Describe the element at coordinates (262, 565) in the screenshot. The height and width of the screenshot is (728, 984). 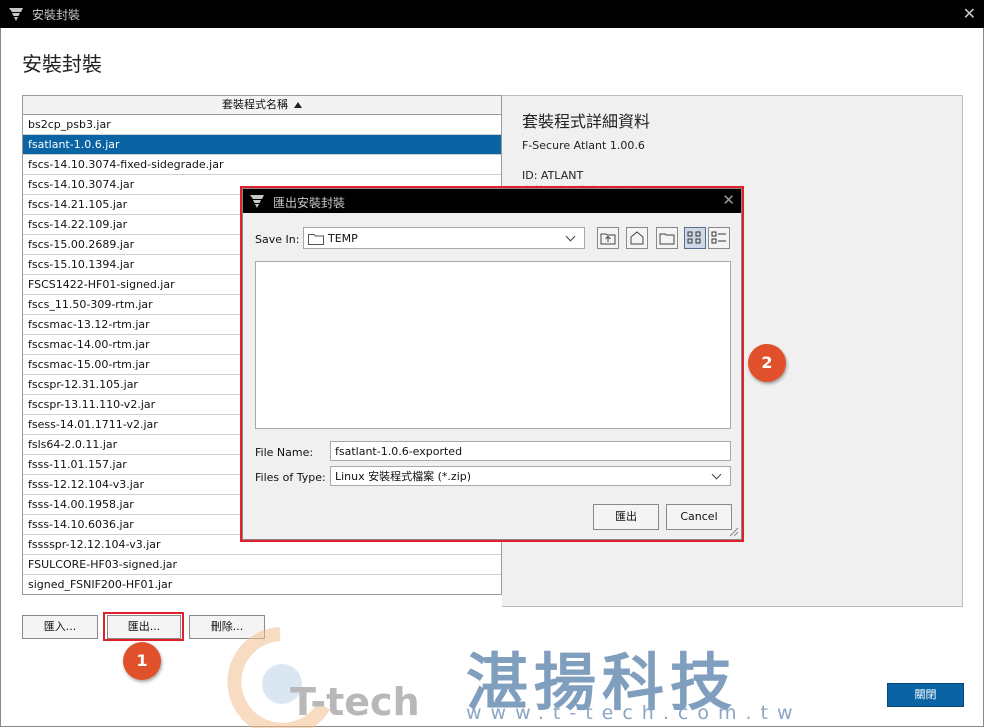
I see `list-item: FSULCORE-HF03-signed.jar` at that location.